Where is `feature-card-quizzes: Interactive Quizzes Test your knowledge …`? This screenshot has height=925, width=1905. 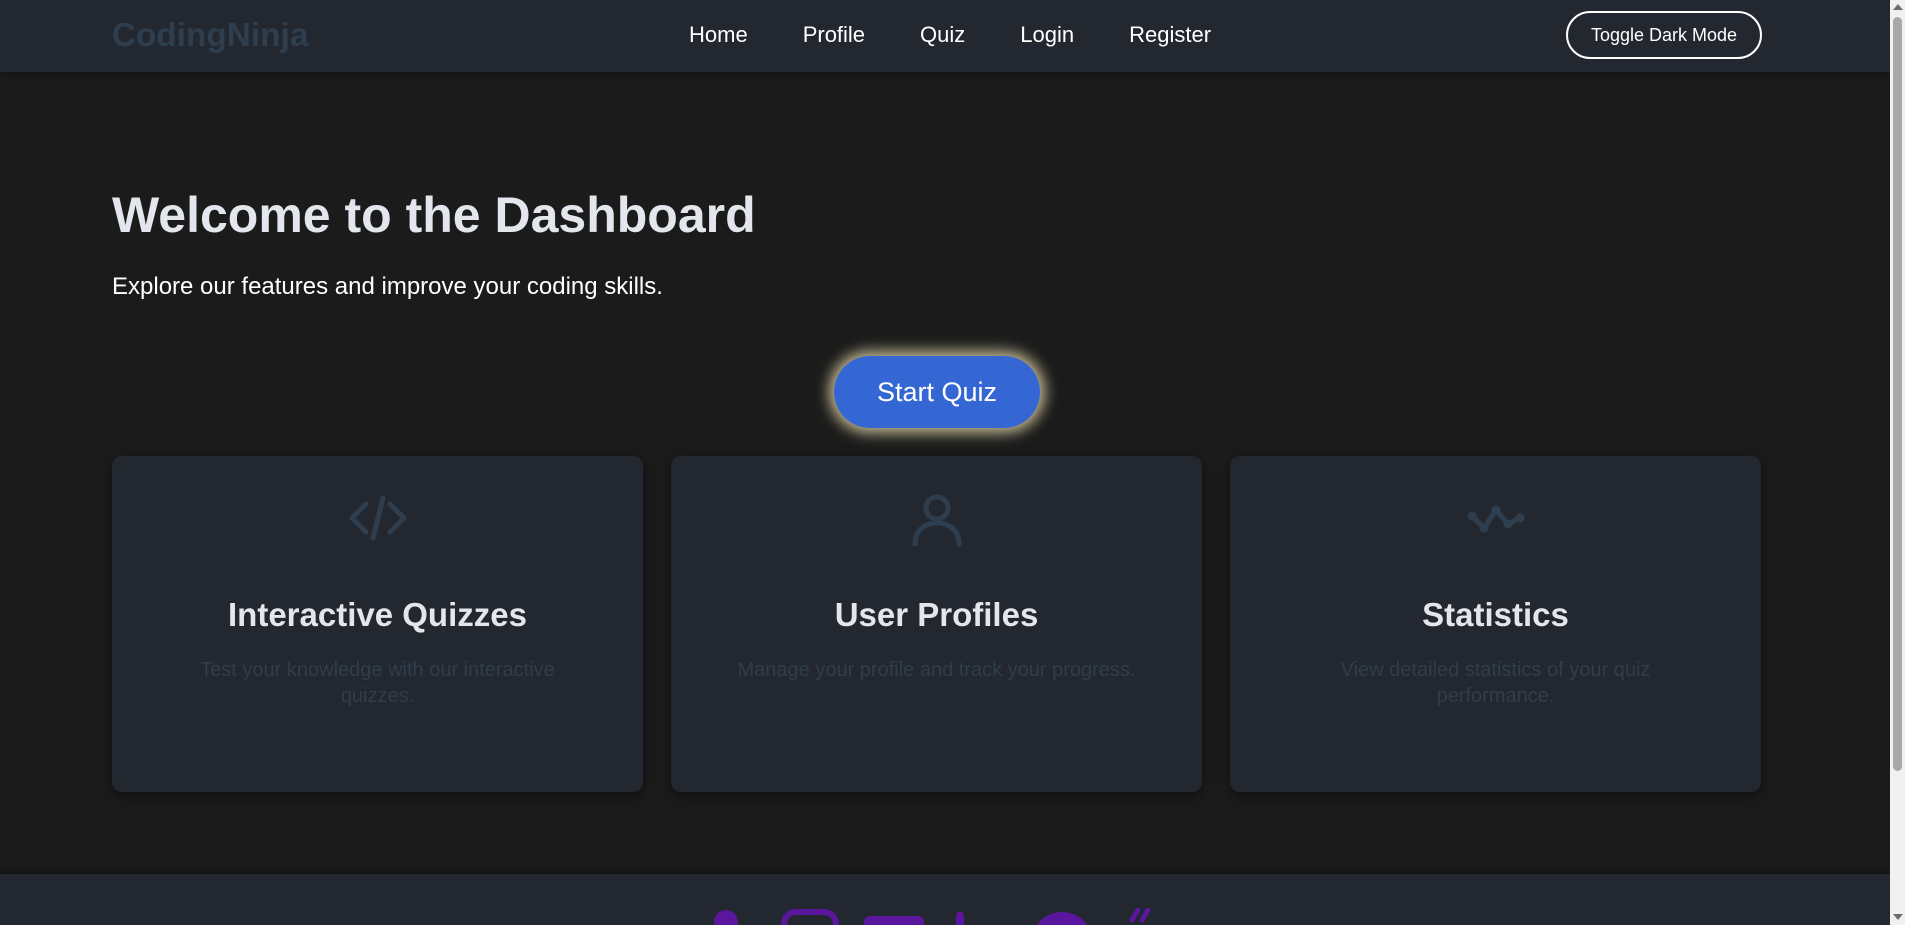 feature-card-quizzes: Interactive Quizzes Test your knowledge … is located at coordinates (377, 624).